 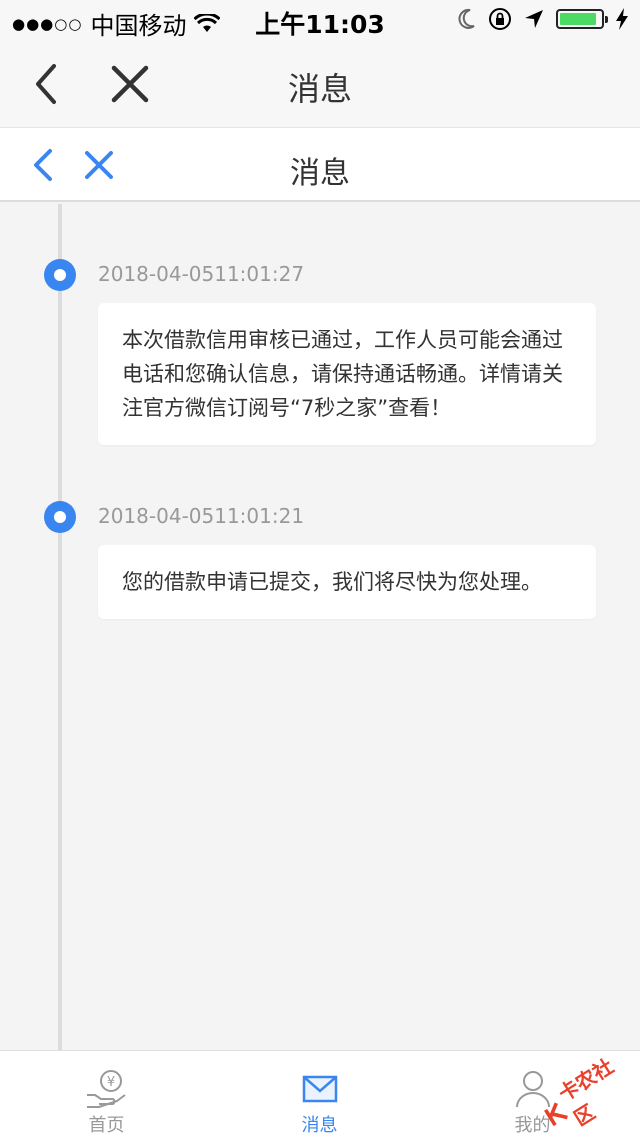 I want to click on tab-messages: 消息, so click(x=319, y=1093).